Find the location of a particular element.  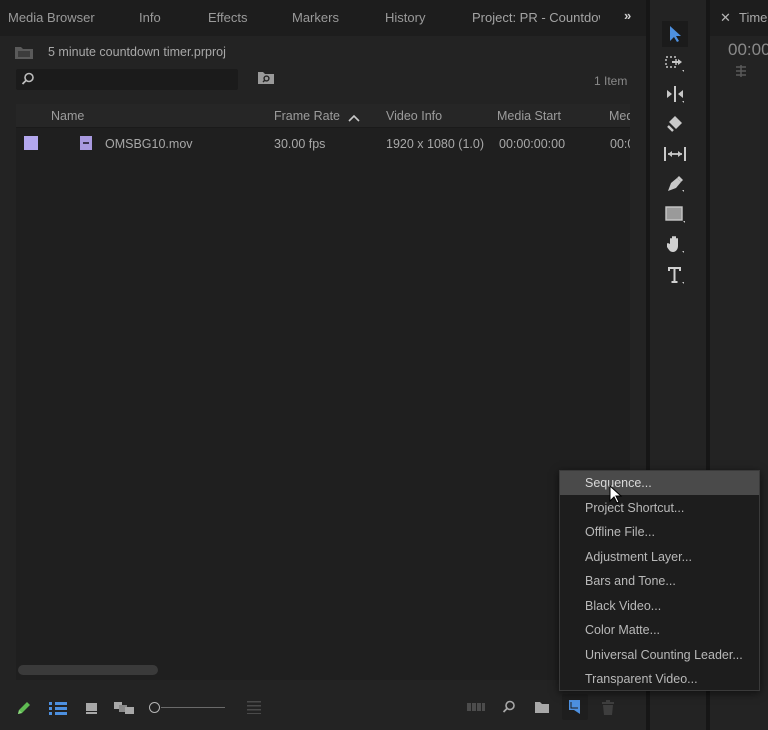

tab-effects: Effects is located at coordinates (228, 17).